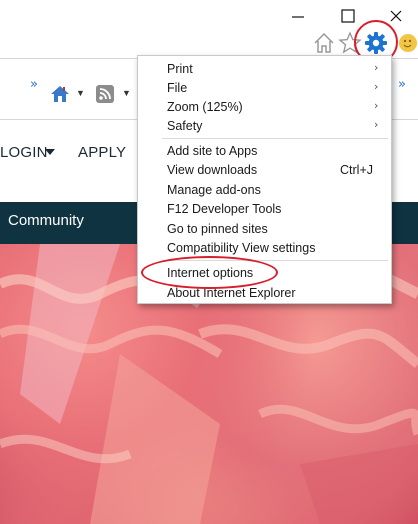 This screenshot has height=524, width=418. What do you see at coordinates (275, 138) in the screenshot?
I see `menu-separator` at bounding box center [275, 138].